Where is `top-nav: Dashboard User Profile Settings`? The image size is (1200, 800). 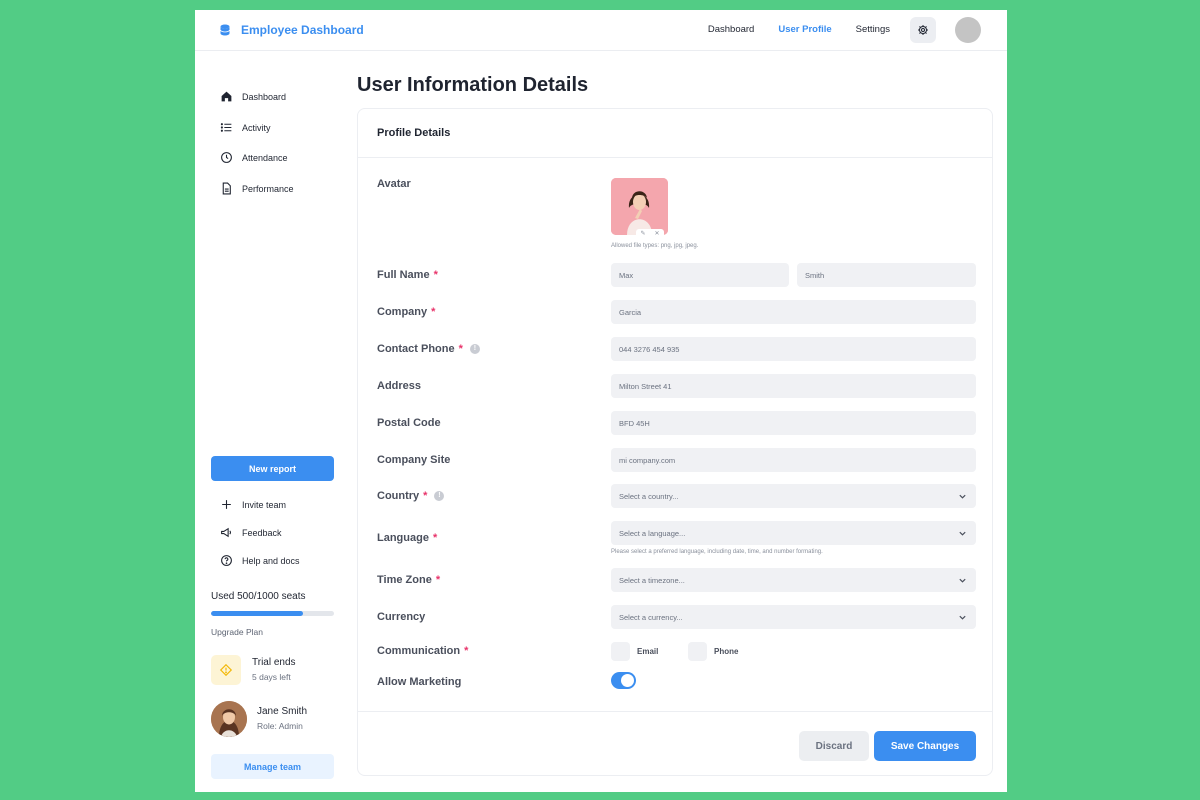 top-nav: Dashboard User Profile Settings is located at coordinates (799, 29).